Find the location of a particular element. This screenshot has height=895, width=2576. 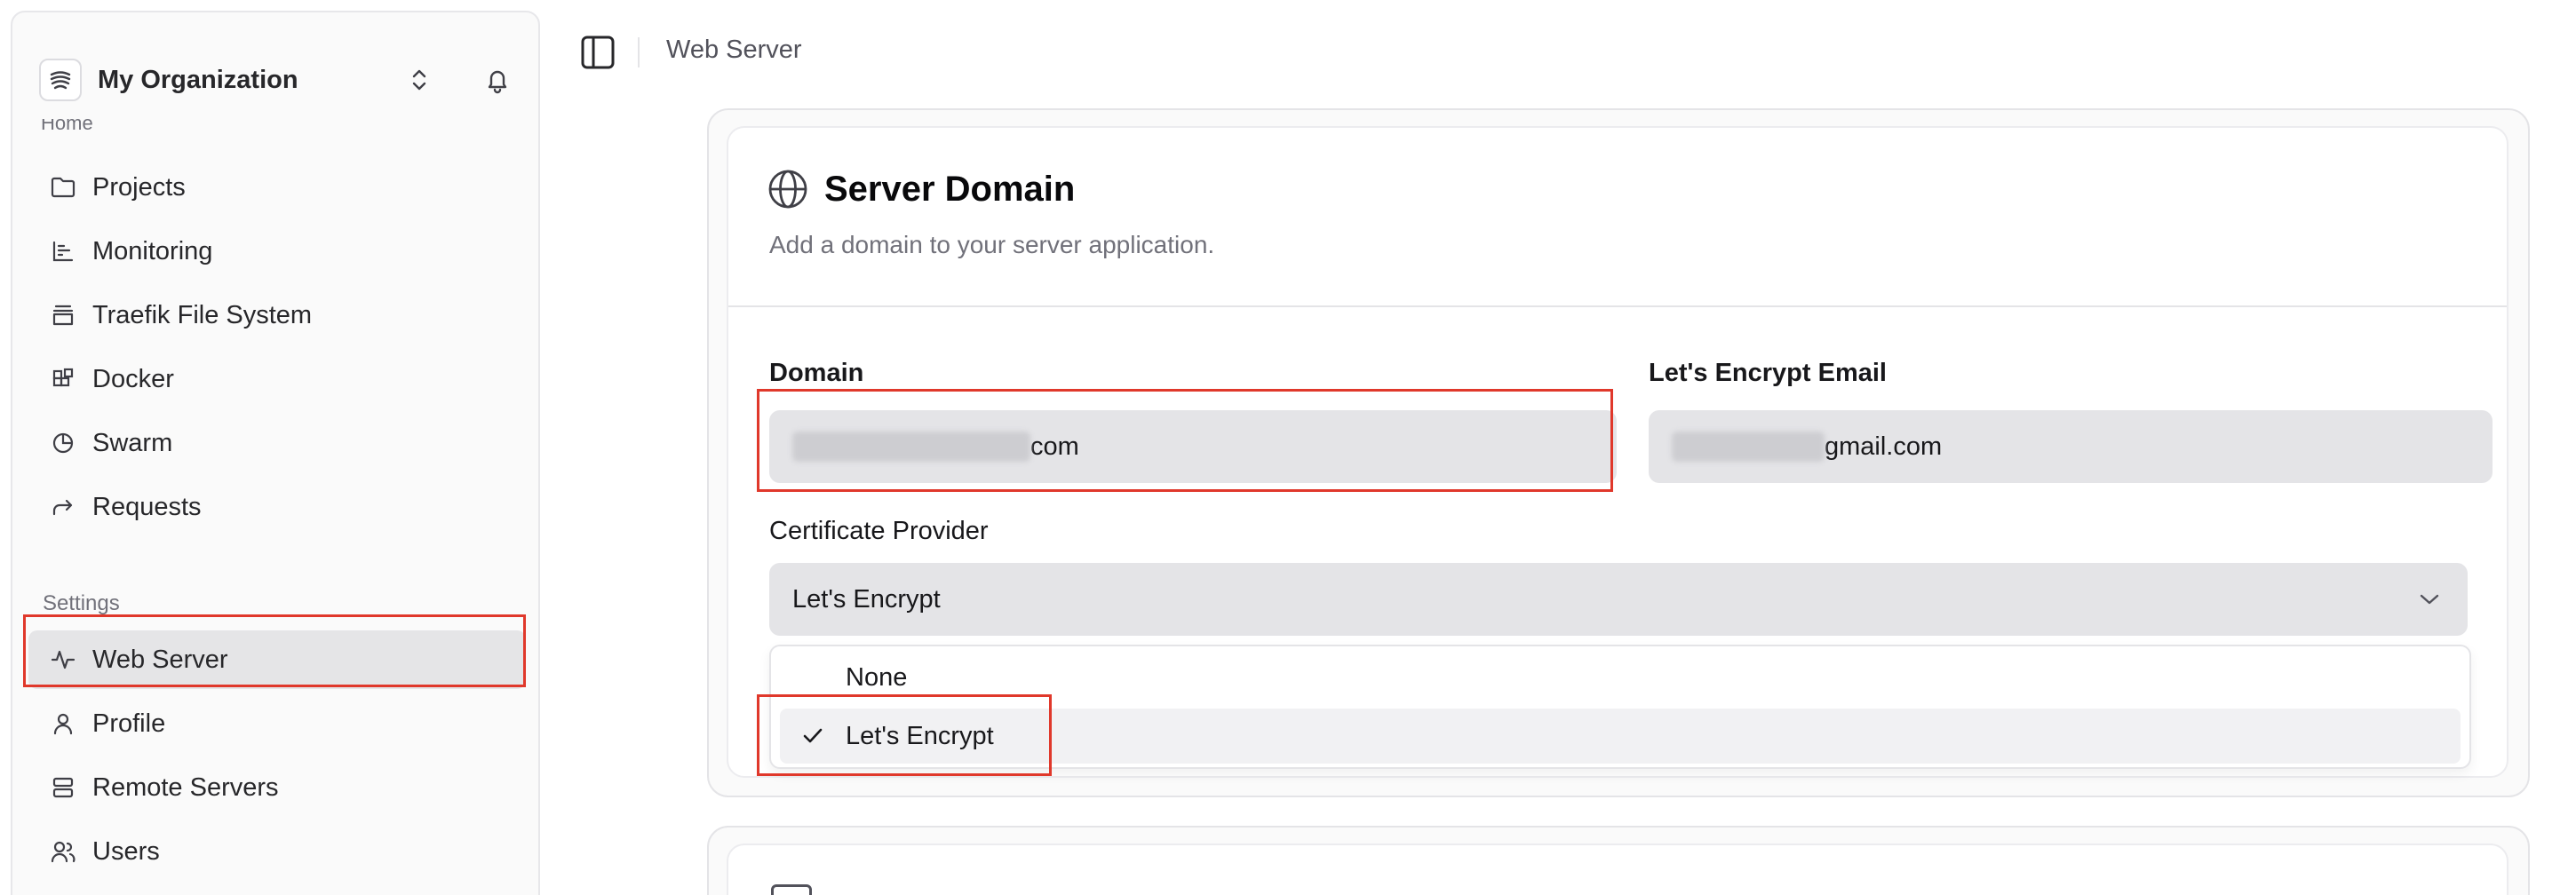

sidebar-item-label: Users is located at coordinates (126, 851).